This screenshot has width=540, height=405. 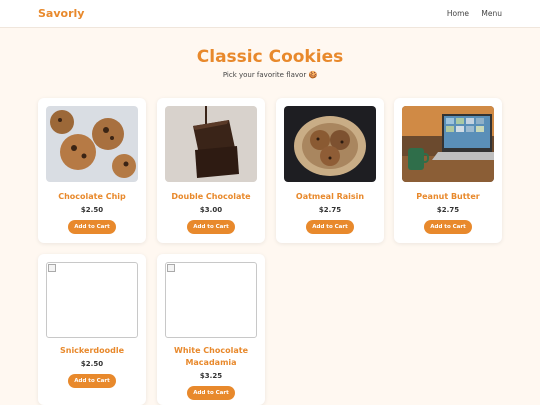 I want to click on product-card: Snickerdoodle $2.50 Add to Cart, so click(x=92, y=329).